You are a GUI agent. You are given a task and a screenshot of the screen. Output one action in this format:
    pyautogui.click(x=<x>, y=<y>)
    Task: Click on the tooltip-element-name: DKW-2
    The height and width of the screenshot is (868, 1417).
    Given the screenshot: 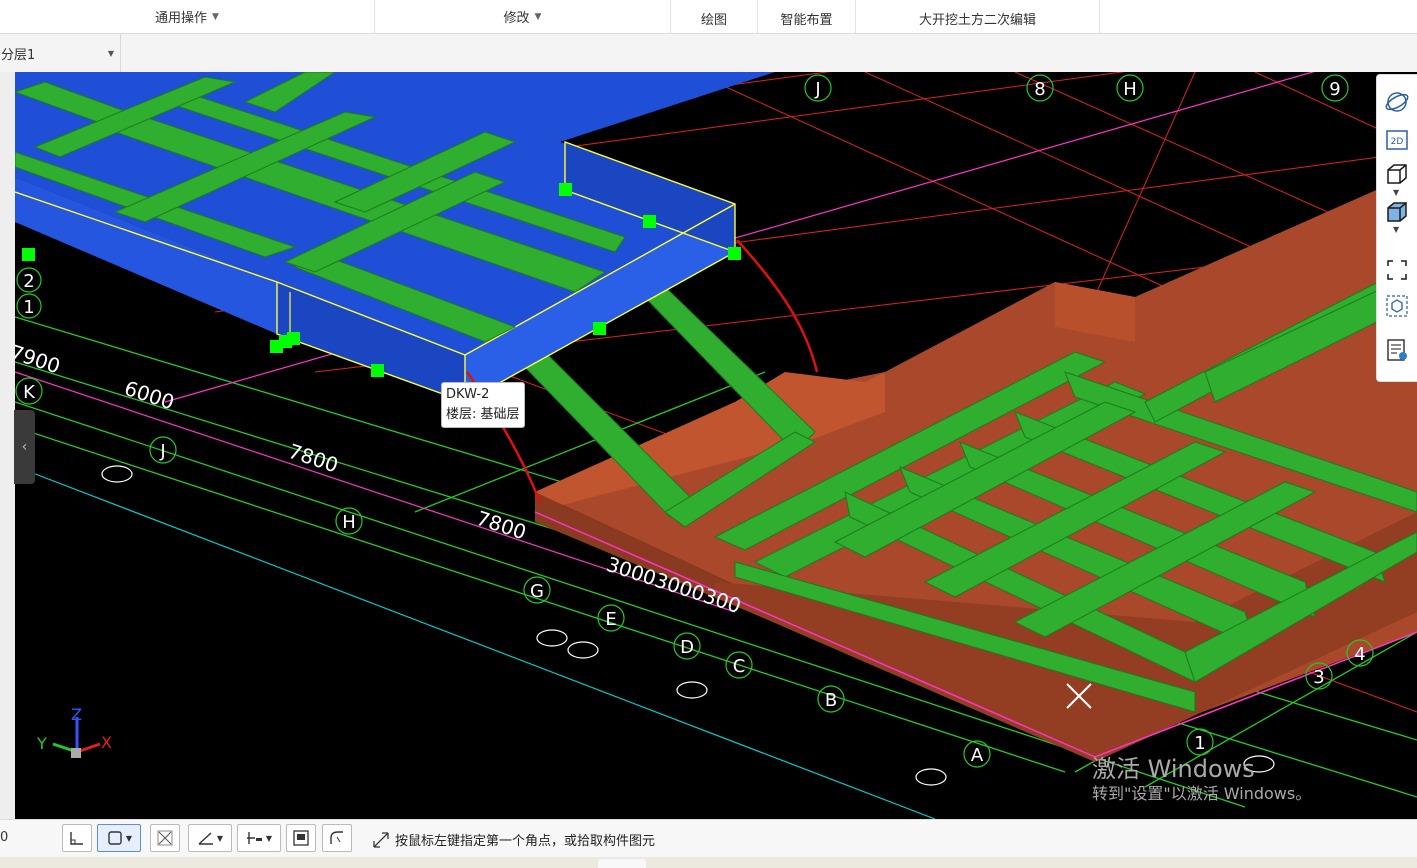 What is the action you would take?
    pyautogui.click(x=468, y=394)
    